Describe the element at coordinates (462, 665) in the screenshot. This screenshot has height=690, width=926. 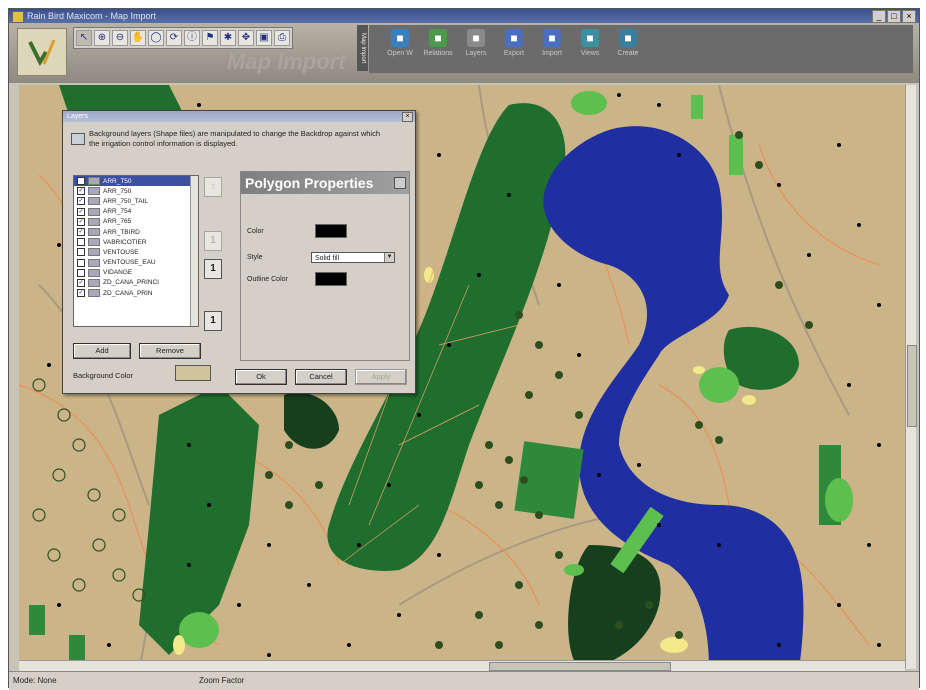
I see `horizontal-scrollbar` at that location.